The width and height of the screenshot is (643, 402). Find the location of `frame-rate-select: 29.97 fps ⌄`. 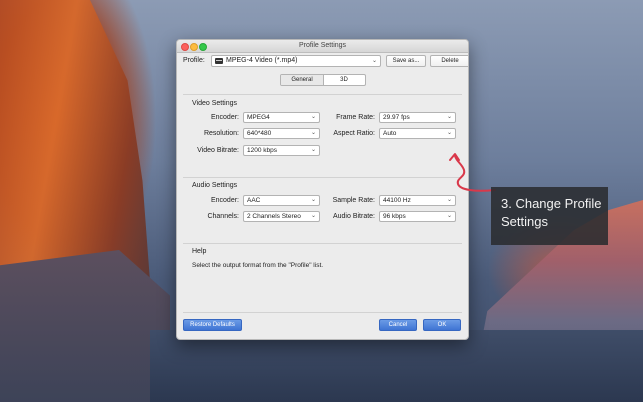

frame-rate-select: 29.97 fps ⌄ is located at coordinates (417, 117).